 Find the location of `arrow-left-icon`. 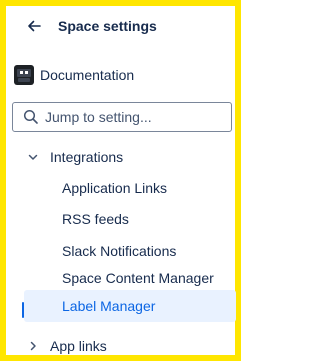

arrow-left-icon is located at coordinates (34, 26).